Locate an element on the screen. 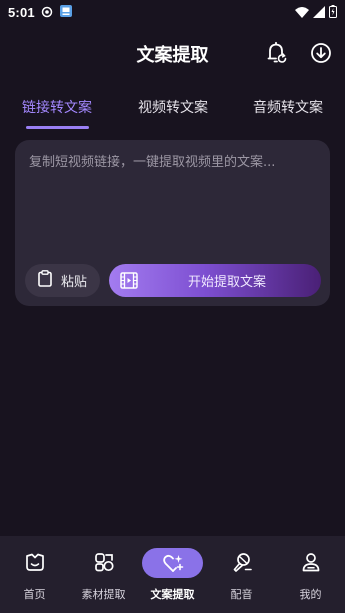 The height and width of the screenshot is (613, 345). bell-refresh-icon is located at coordinates (277, 53).